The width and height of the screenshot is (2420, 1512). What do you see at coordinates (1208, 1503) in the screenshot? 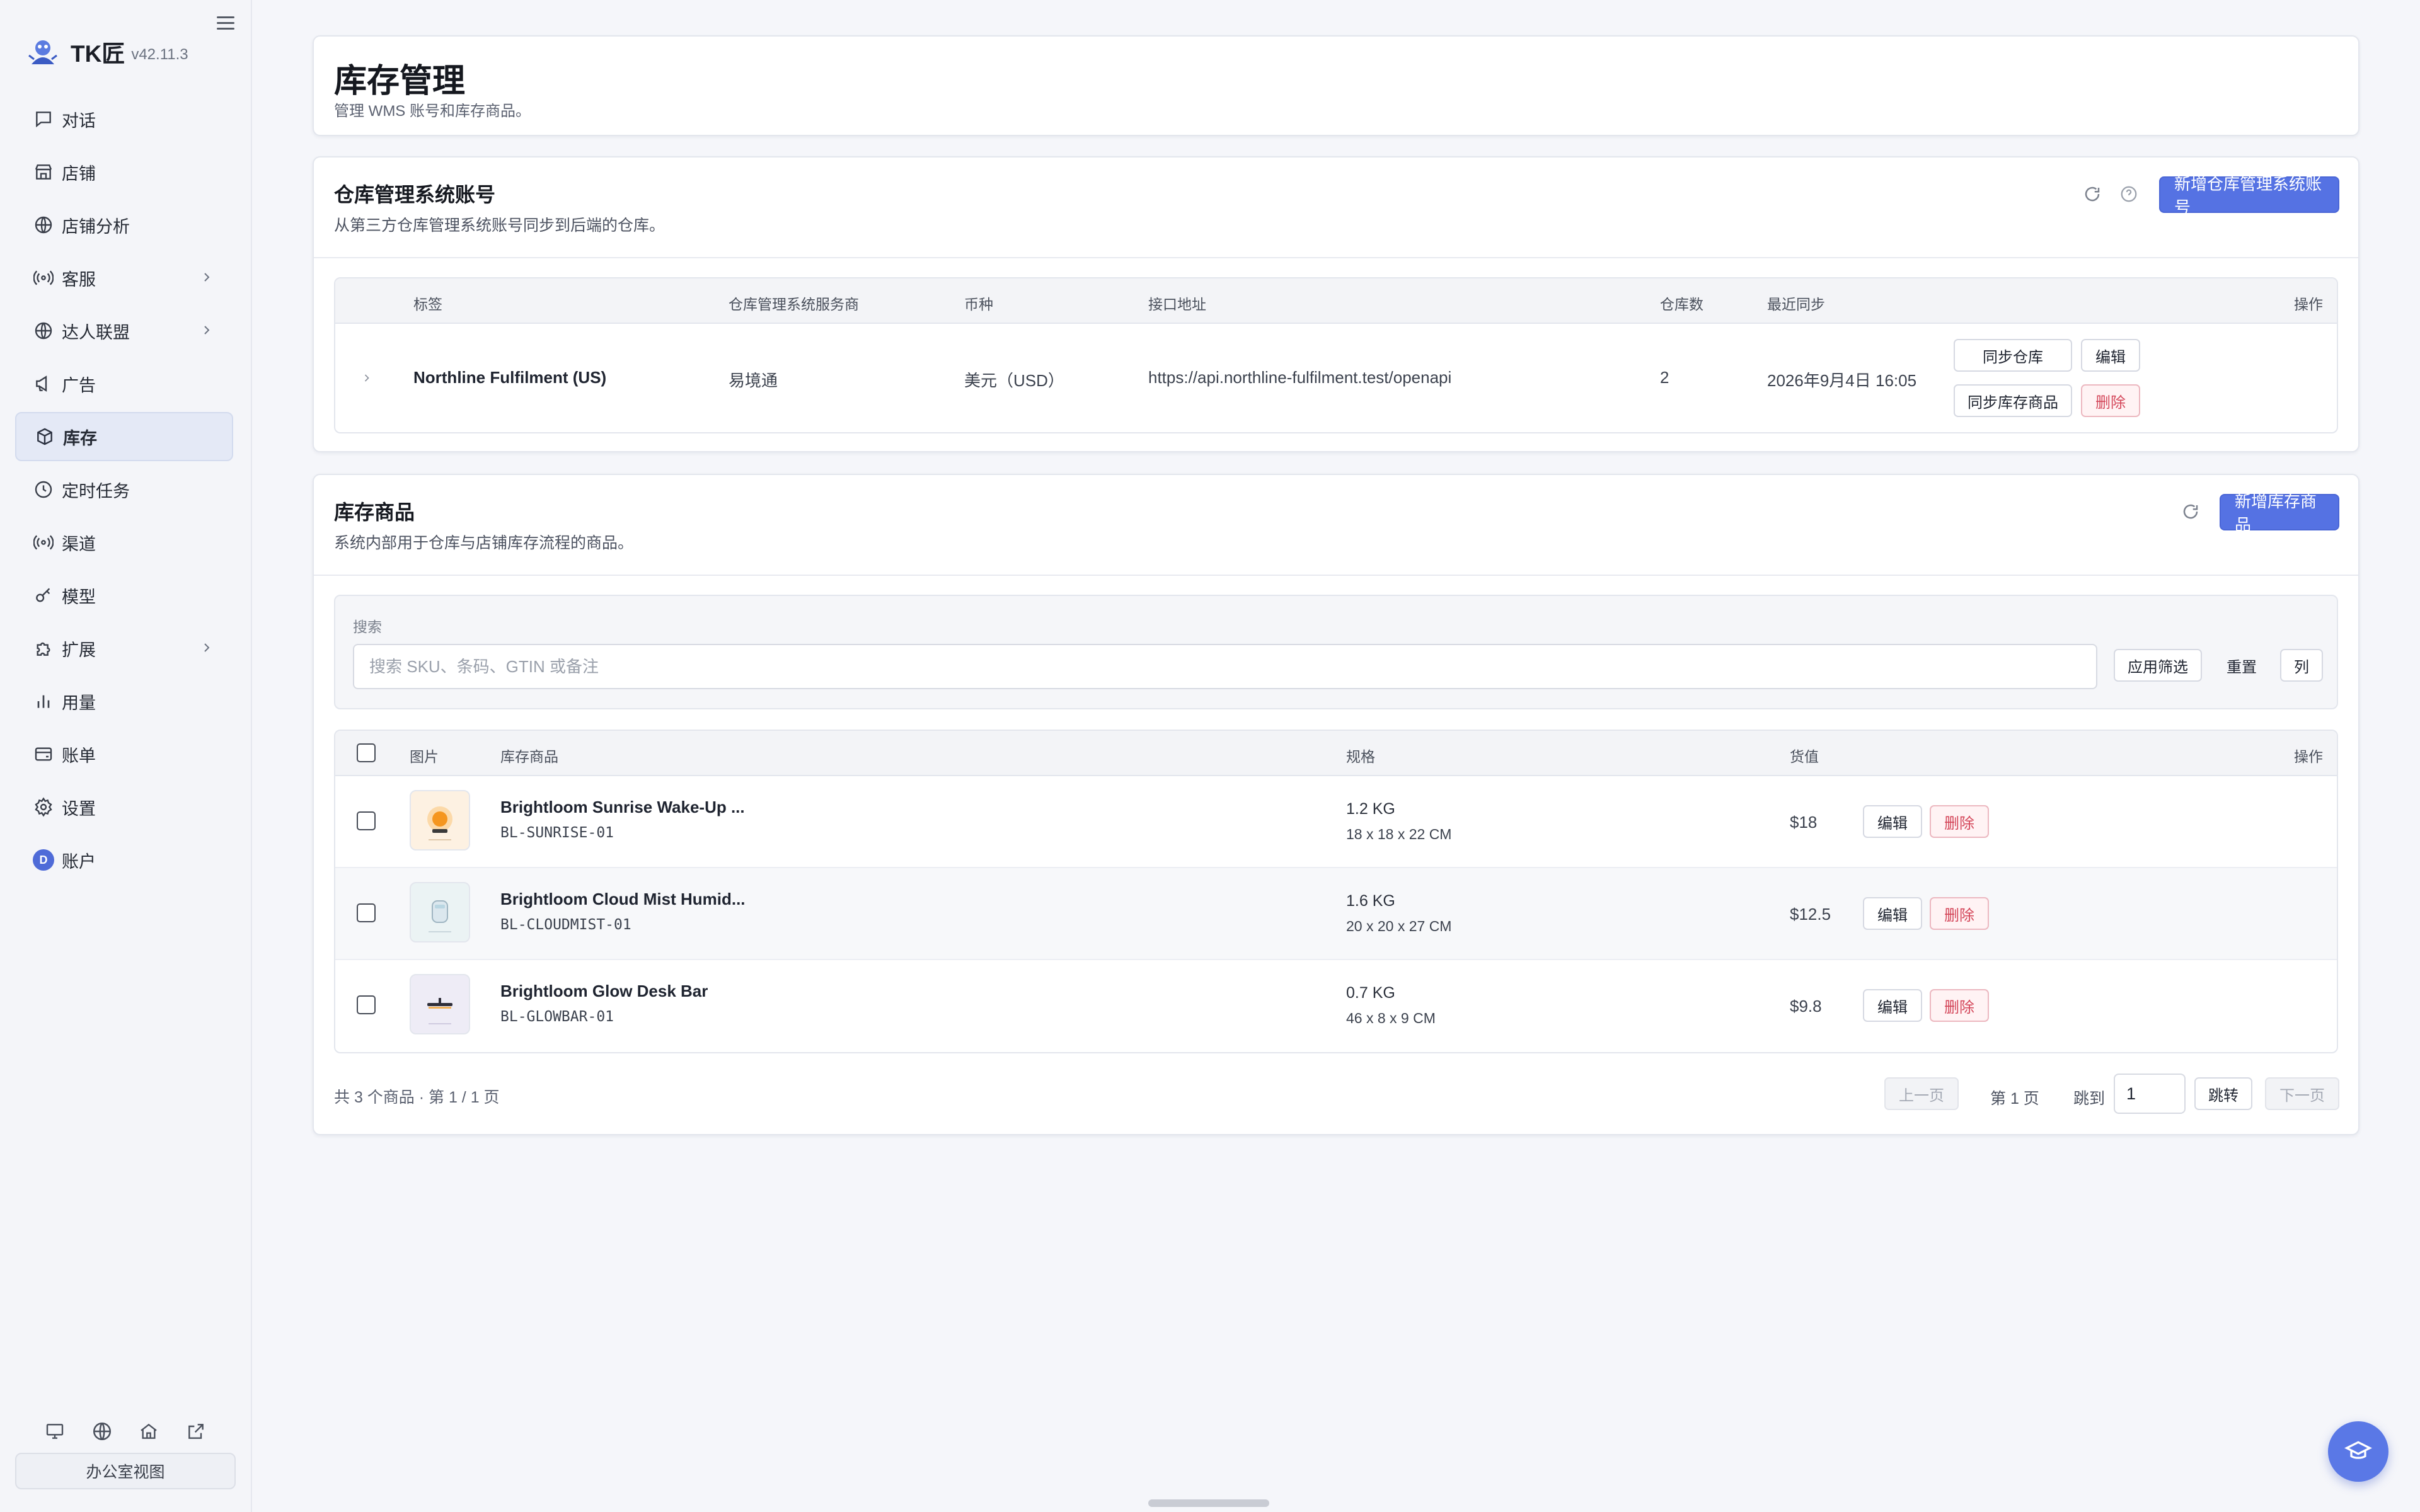
I see `horizontal-scrollbar` at bounding box center [1208, 1503].